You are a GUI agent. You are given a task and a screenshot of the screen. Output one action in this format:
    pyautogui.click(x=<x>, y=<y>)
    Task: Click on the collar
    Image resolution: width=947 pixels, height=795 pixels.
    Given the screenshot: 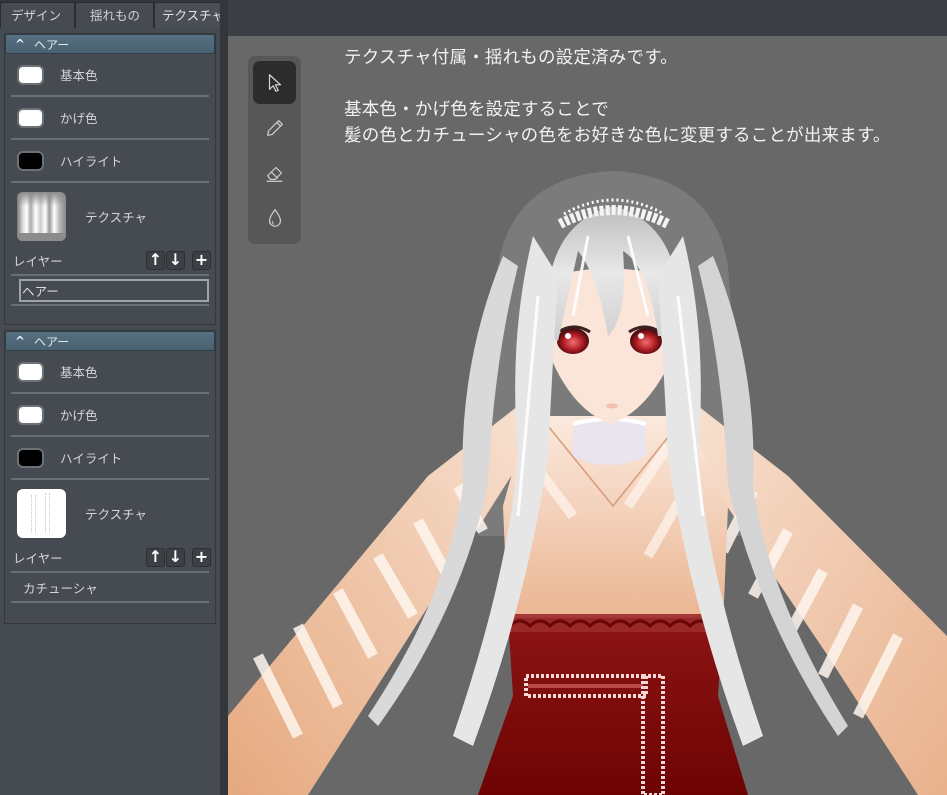 What is the action you would take?
    pyautogui.click(x=609, y=443)
    